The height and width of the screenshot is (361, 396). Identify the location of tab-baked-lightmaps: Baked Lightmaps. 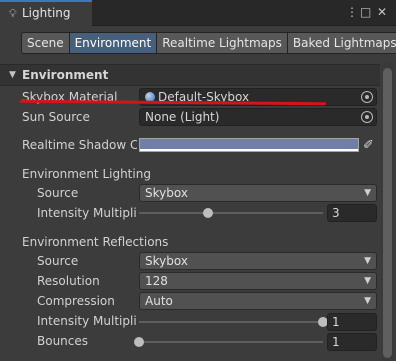
(341, 43).